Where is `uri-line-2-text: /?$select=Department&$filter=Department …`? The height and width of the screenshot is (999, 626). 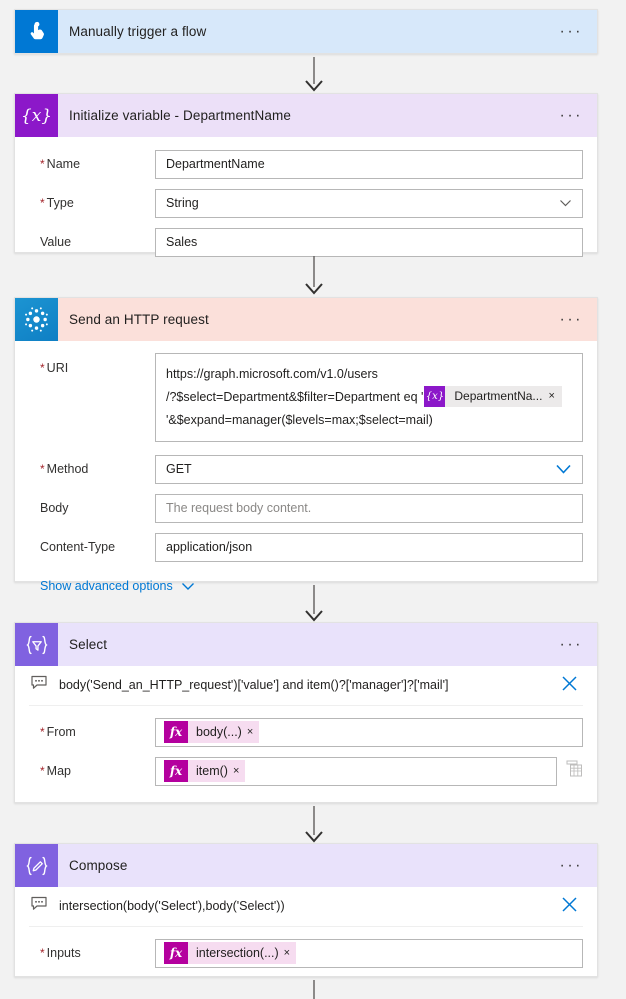 uri-line-2-text: /?$select=Department&$filter=Department … is located at coordinates (295, 397).